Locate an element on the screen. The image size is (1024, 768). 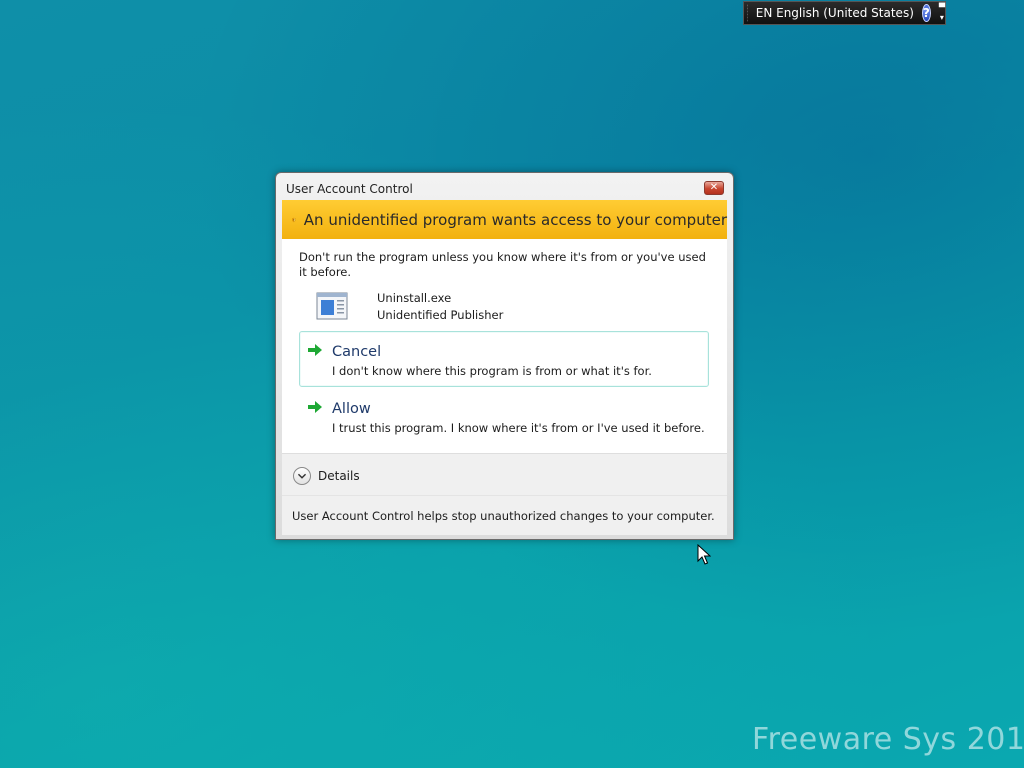
shield-warning-icon is located at coordinates (294, 219).